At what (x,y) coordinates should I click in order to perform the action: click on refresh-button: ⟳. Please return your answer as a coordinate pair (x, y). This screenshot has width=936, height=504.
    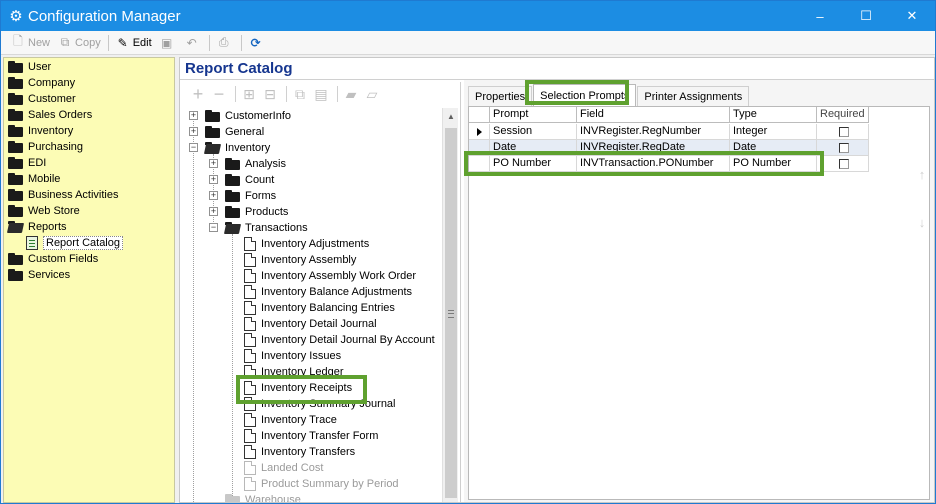
    Looking at the image, I should click on (257, 43).